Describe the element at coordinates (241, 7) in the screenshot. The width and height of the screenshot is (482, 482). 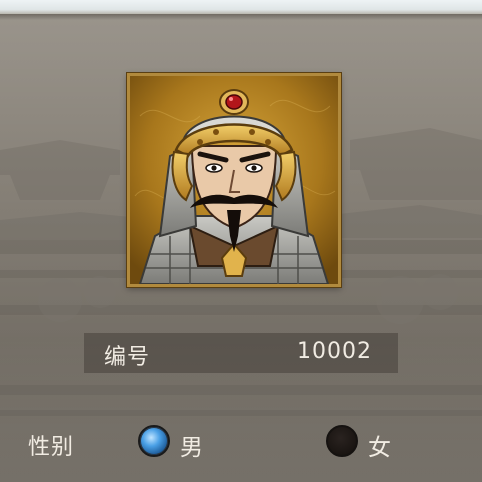
I see `top-banner-strip` at that location.